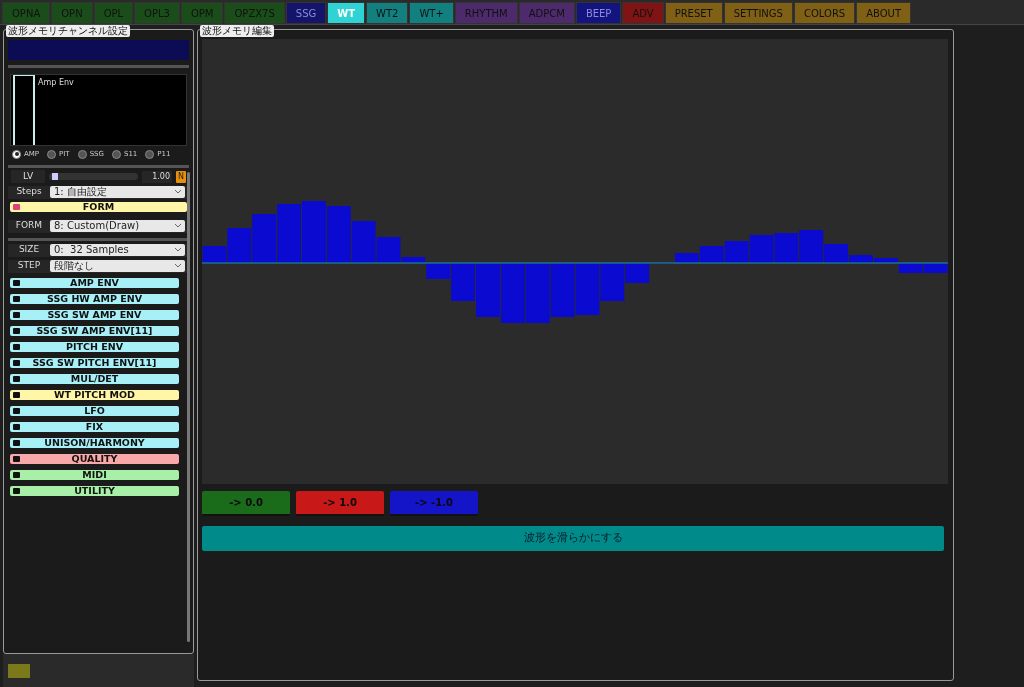 This screenshot has width=1024, height=687. What do you see at coordinates (573, 538) in the screenshot?
I see `smooth-button: 波形を滑らかにする` at bounding box center [573, 538].